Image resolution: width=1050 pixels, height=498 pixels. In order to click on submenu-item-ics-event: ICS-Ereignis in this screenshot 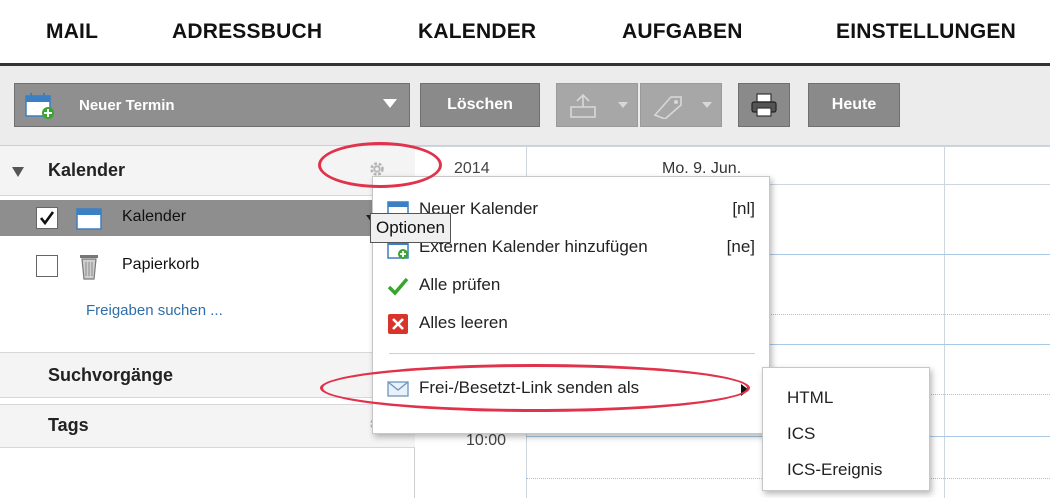, I will do `click(834, 470)`.